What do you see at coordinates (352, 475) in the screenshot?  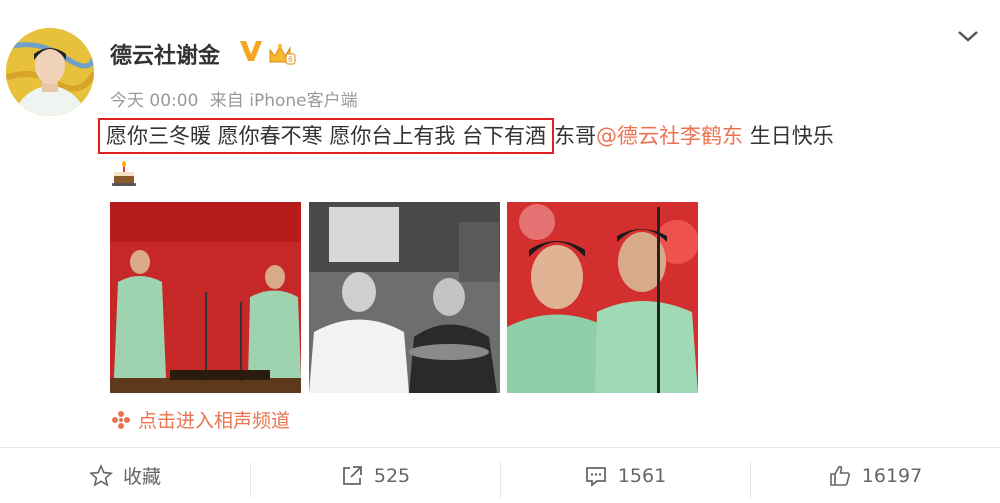 I see `share-icon` at bounding box center [352, 475].